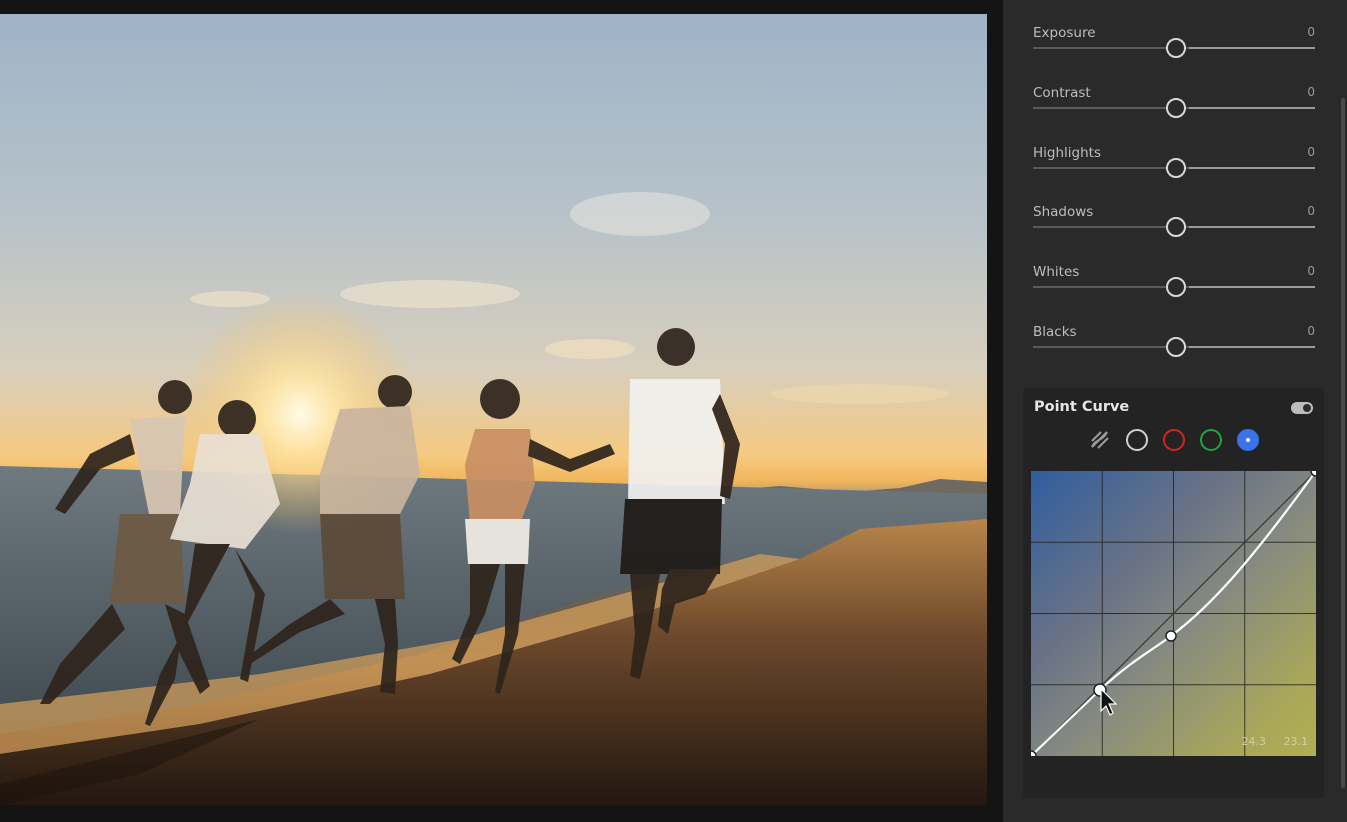 The height and width of the screenshot is (822, 1347). I want to click on slider-whites: Whites 0, so click(1174, 284).